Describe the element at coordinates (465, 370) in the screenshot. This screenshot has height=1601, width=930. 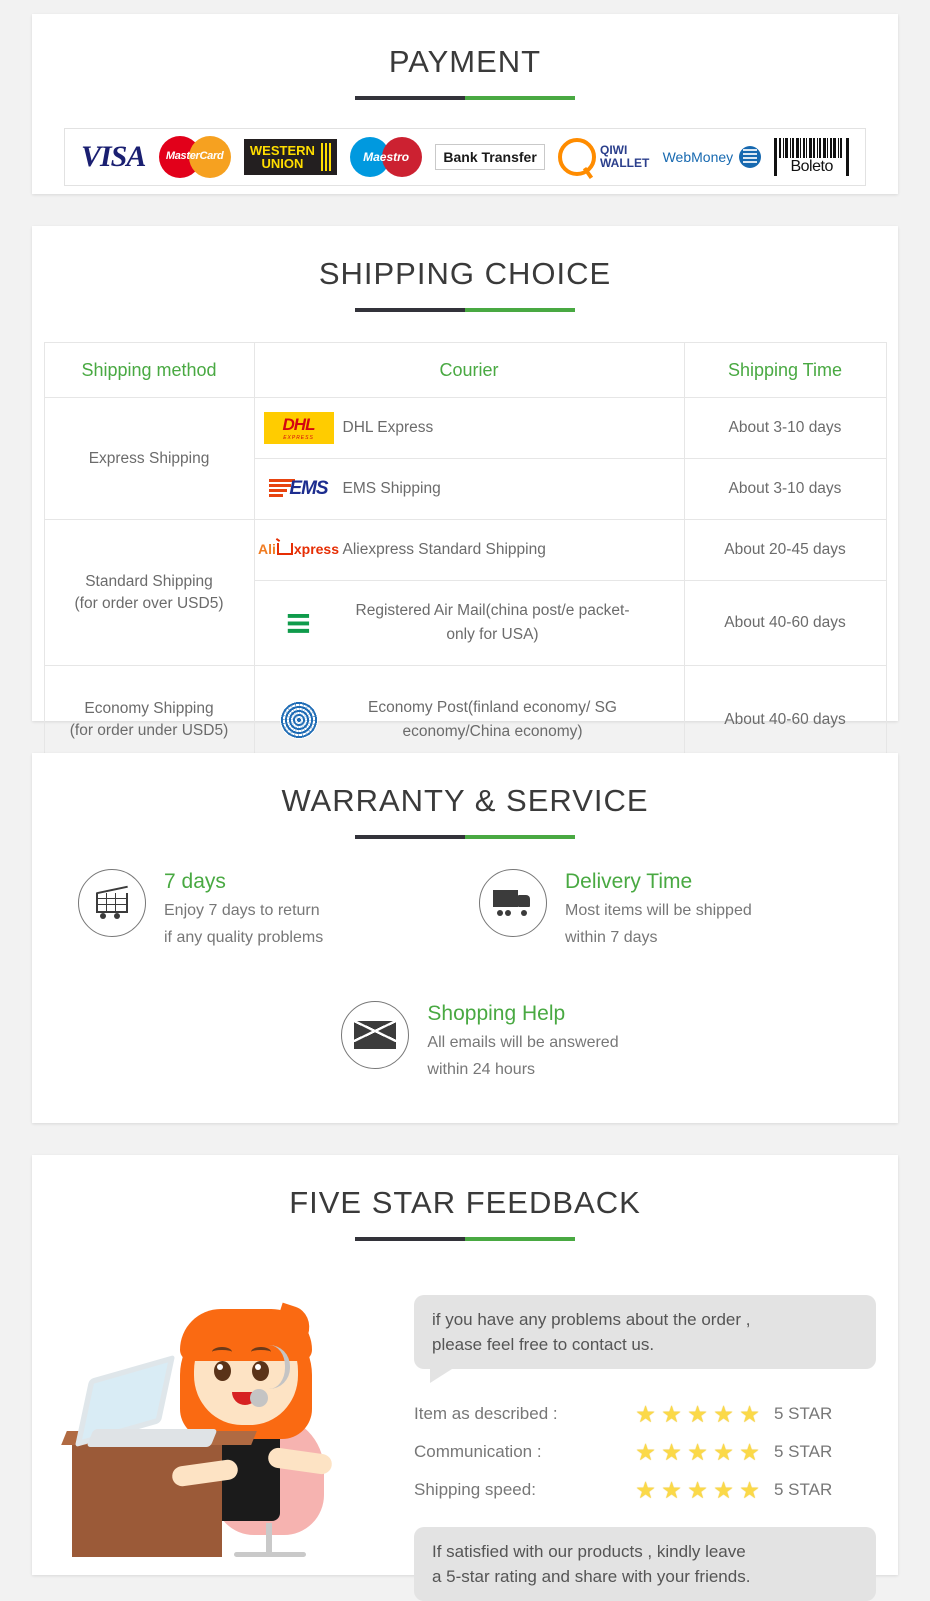
I see `table-header-row: Shipping method Courier Shipping Time` at that location.